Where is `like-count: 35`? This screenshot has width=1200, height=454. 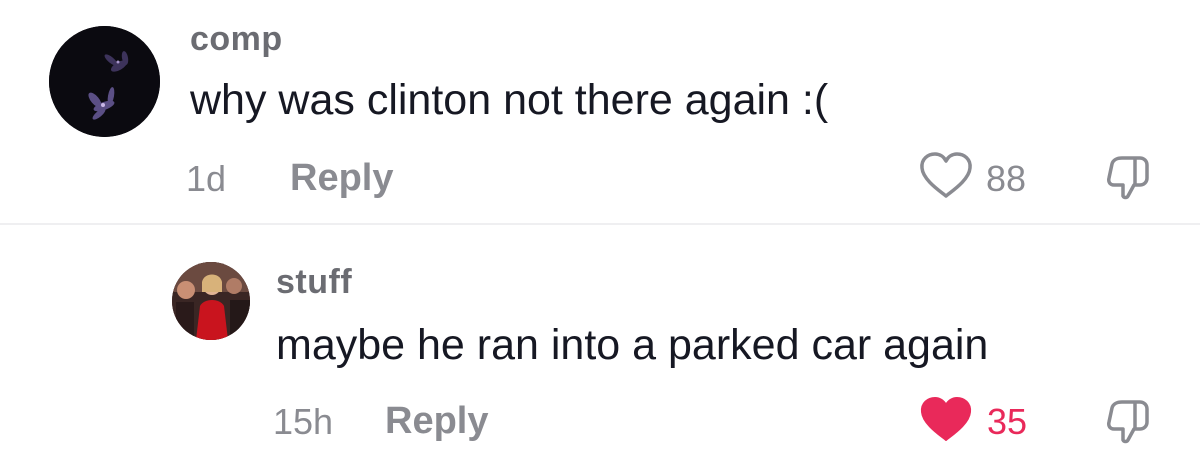
like-count: 35 is located at coordinates (1007, 421).